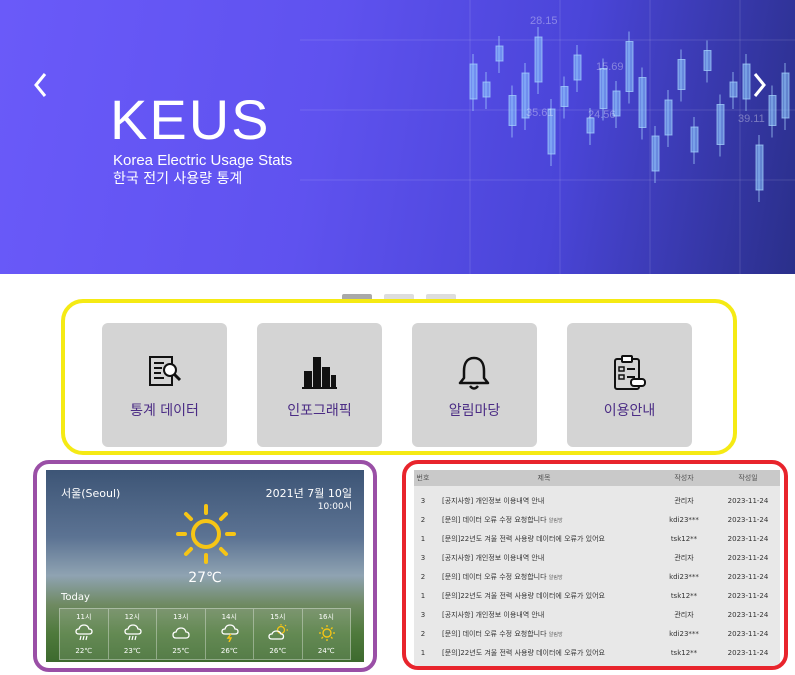  I want to click on weather-current-temp: 27℃, so click(205, 578).